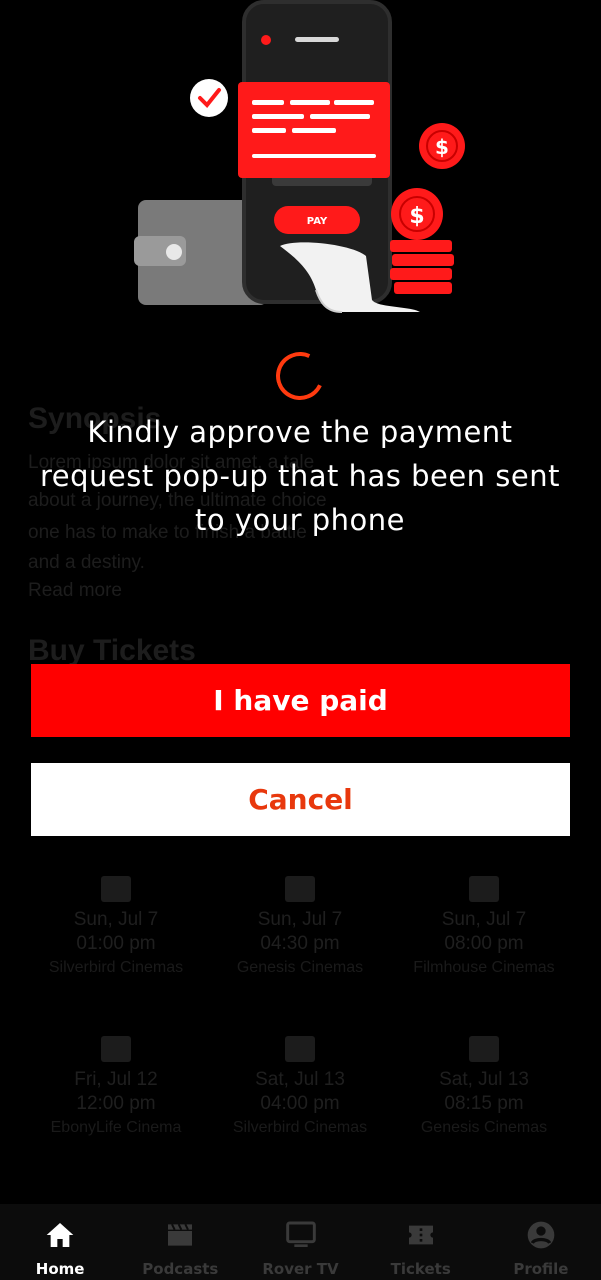 This screenshot has height=1280, width=601. I want to click on receipt-card-icon, so click(314, 130).